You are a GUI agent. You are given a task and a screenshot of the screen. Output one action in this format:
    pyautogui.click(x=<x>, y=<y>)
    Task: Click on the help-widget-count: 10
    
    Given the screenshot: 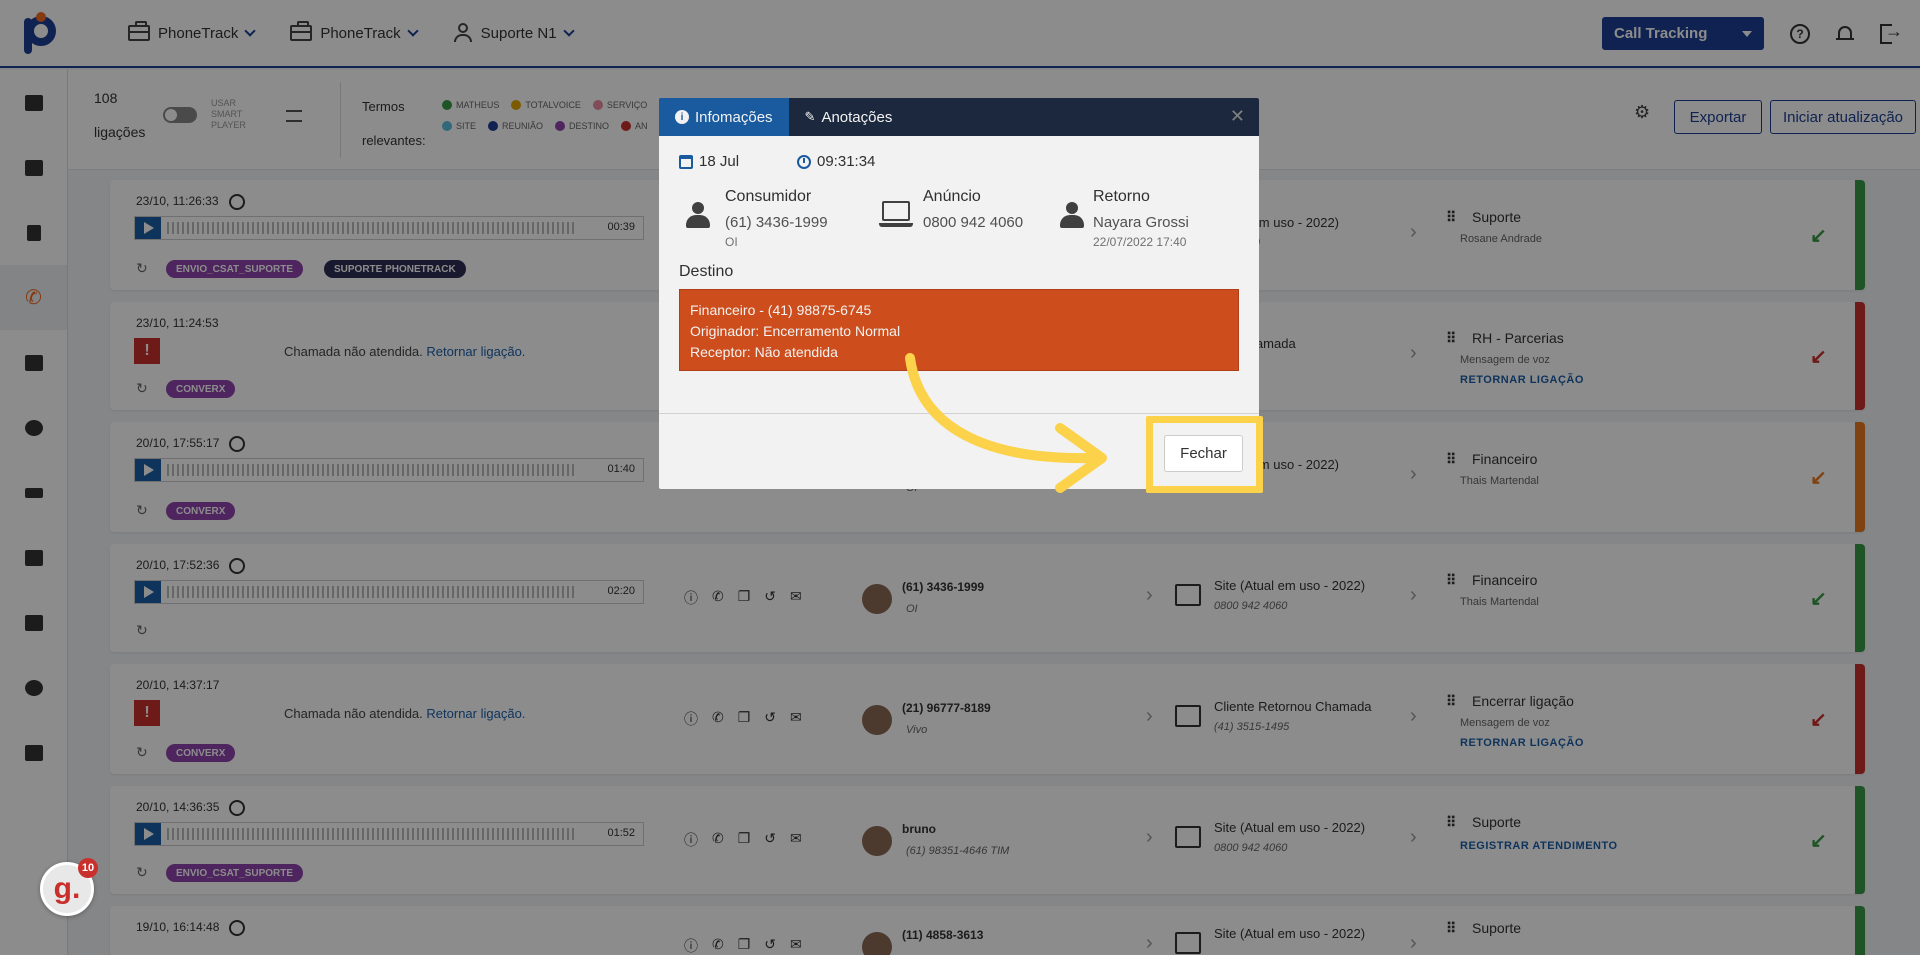 What is the action you would take?
    pyautogui.click(x=88, y=868)
    